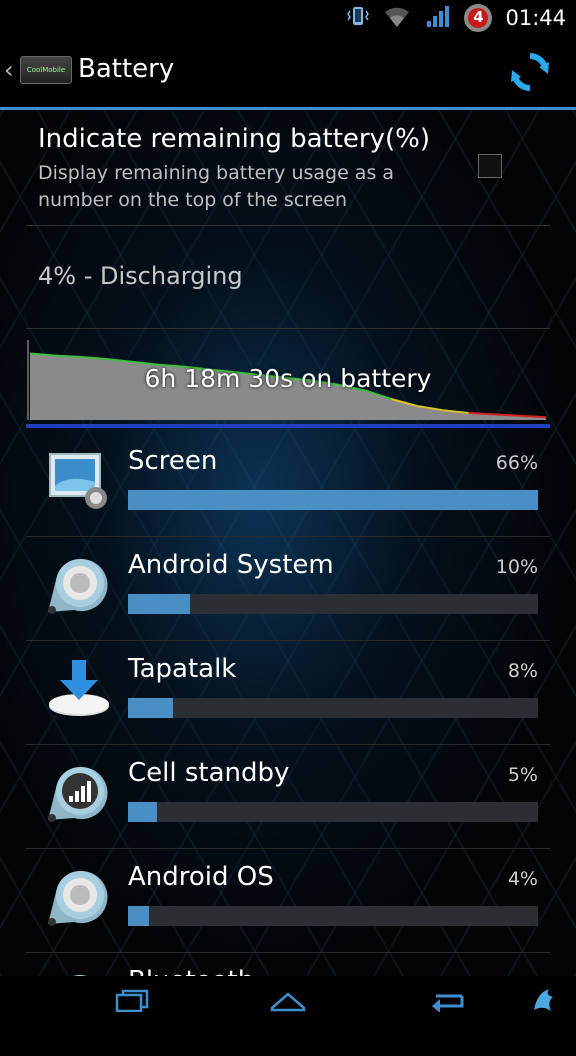 This screenshot has width=576, height=1056. Describe the element at coordinates (397, 18) in the screenshot. I see `wifi-icon` at that location.